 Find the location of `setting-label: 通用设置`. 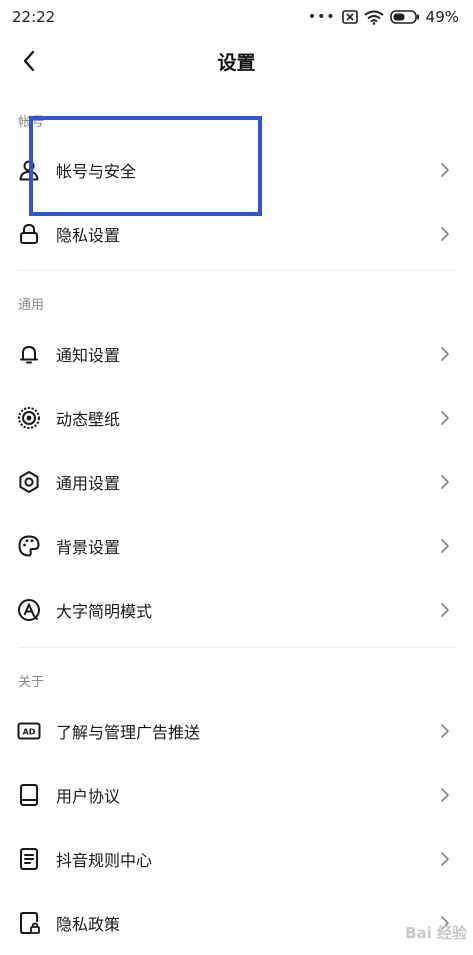

setting-label: 通用设置 is located at coordinates (88, 483).